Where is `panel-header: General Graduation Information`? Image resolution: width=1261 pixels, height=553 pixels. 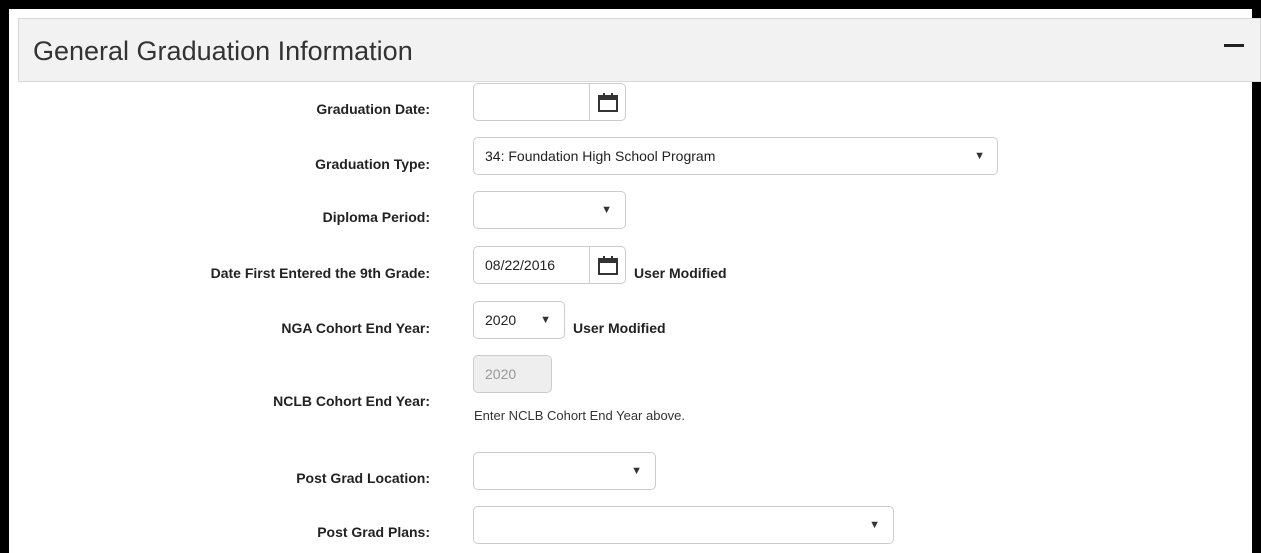 panel-header: General Graduation Information is located at coordinates (639, 50).